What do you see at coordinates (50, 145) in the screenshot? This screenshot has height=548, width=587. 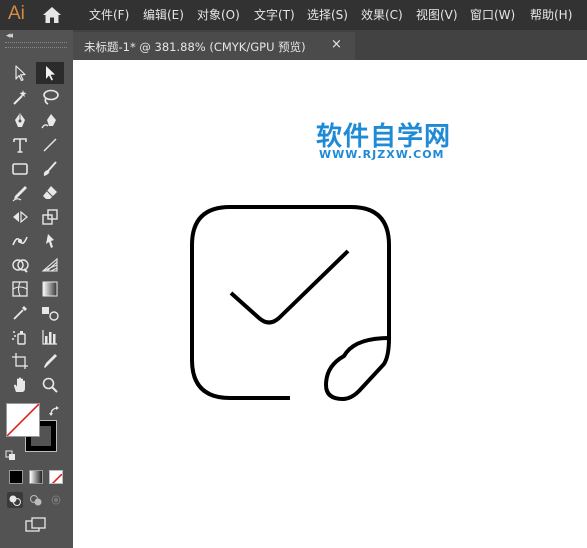 I see `line-tool-icon` at bounding box center [50, 145].